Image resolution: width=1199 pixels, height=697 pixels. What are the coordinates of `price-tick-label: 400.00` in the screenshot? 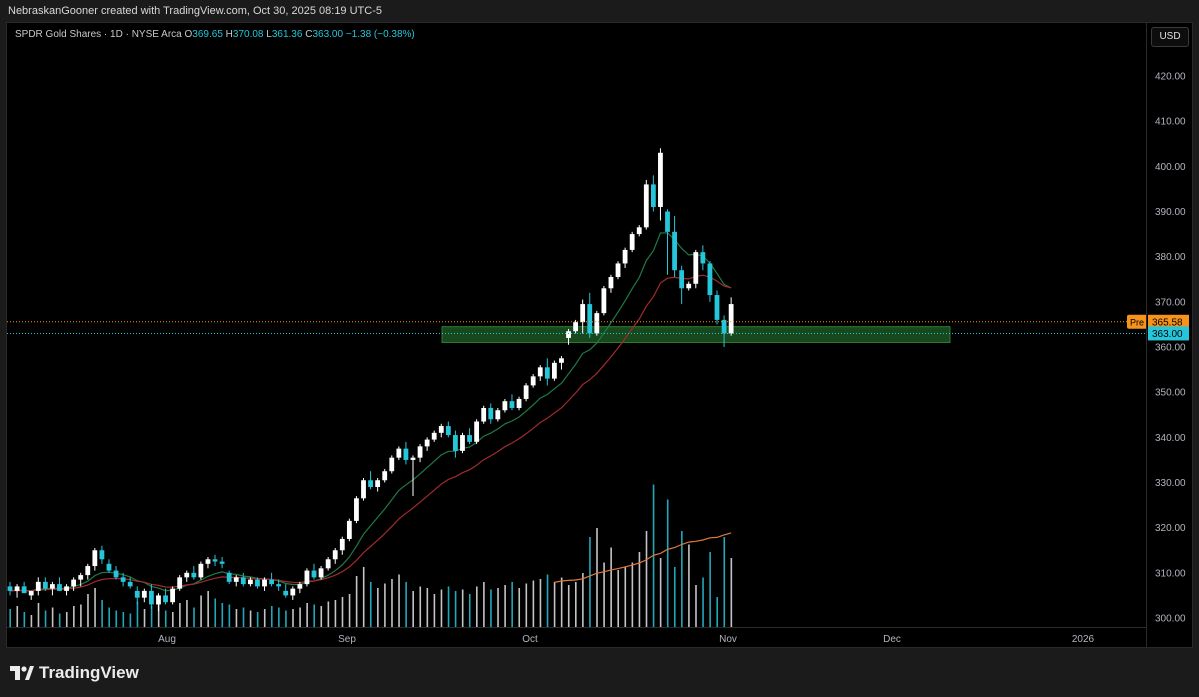 It's located at (1170, 167).